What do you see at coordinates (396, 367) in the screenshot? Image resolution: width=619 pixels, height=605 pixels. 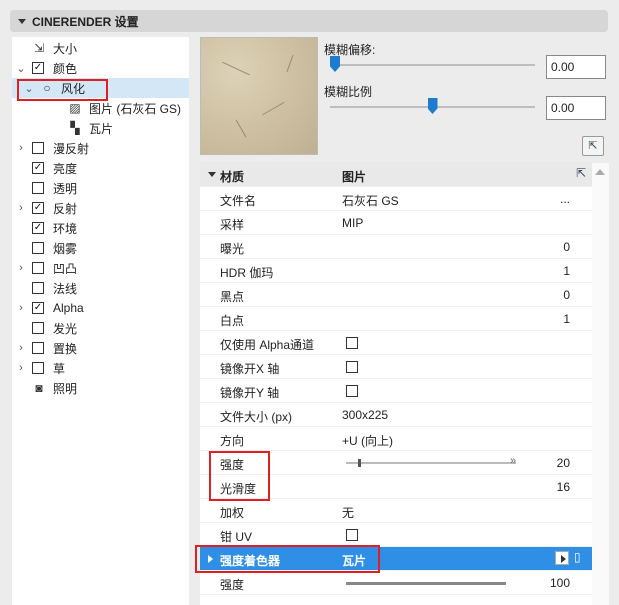 I see `table-row: 镜像开X 轴` at bounding box center [396, 367].